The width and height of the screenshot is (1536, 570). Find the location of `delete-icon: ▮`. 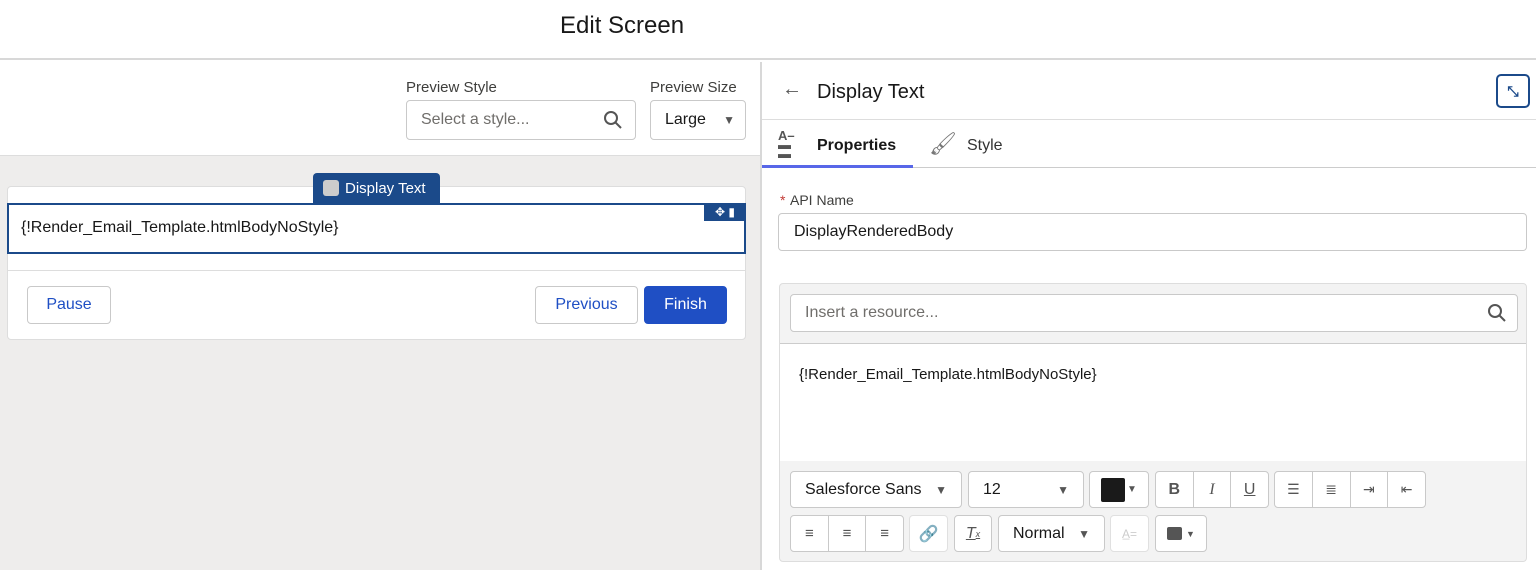

delete-icon: ▮ is located at coordinates (731, 212).